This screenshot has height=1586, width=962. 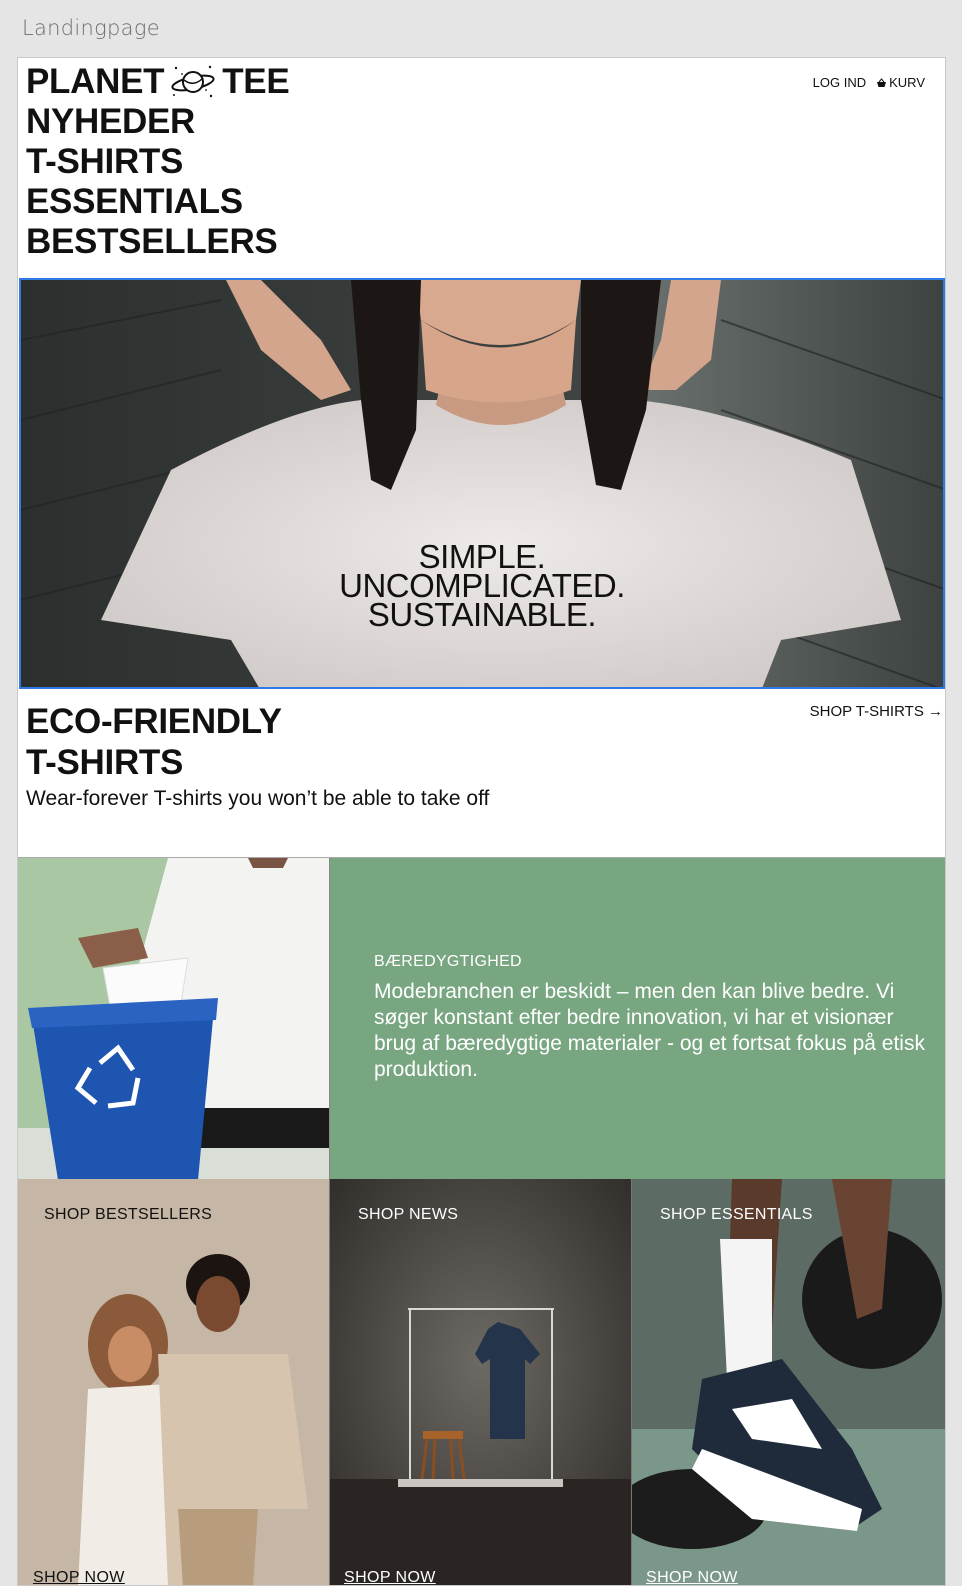 I want to click on tile-essentials: SHOP ESSENTIALS SHOP NOW, so click(x=788, y=1382).